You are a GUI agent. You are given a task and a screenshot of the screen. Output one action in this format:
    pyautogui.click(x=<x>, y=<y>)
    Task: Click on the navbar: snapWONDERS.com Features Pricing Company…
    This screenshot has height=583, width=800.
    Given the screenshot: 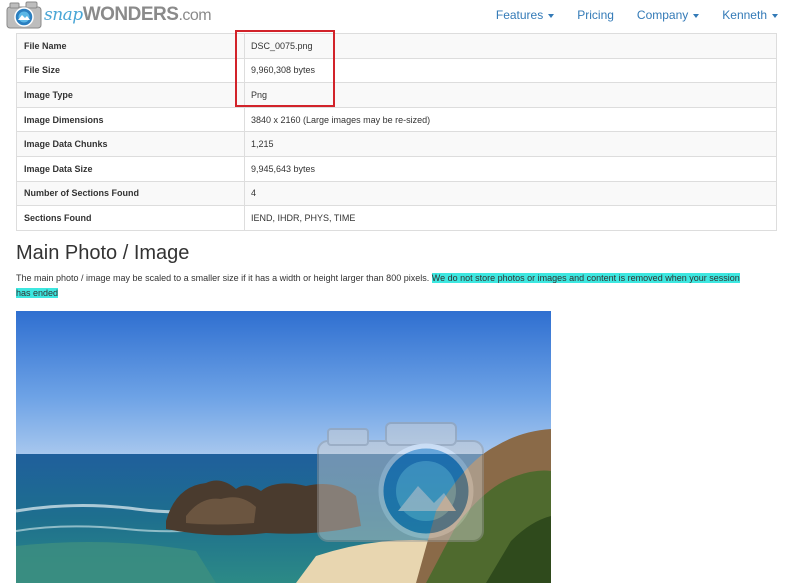 What is the action you would take?
    pyautogui.click(x=400, y=16)
    